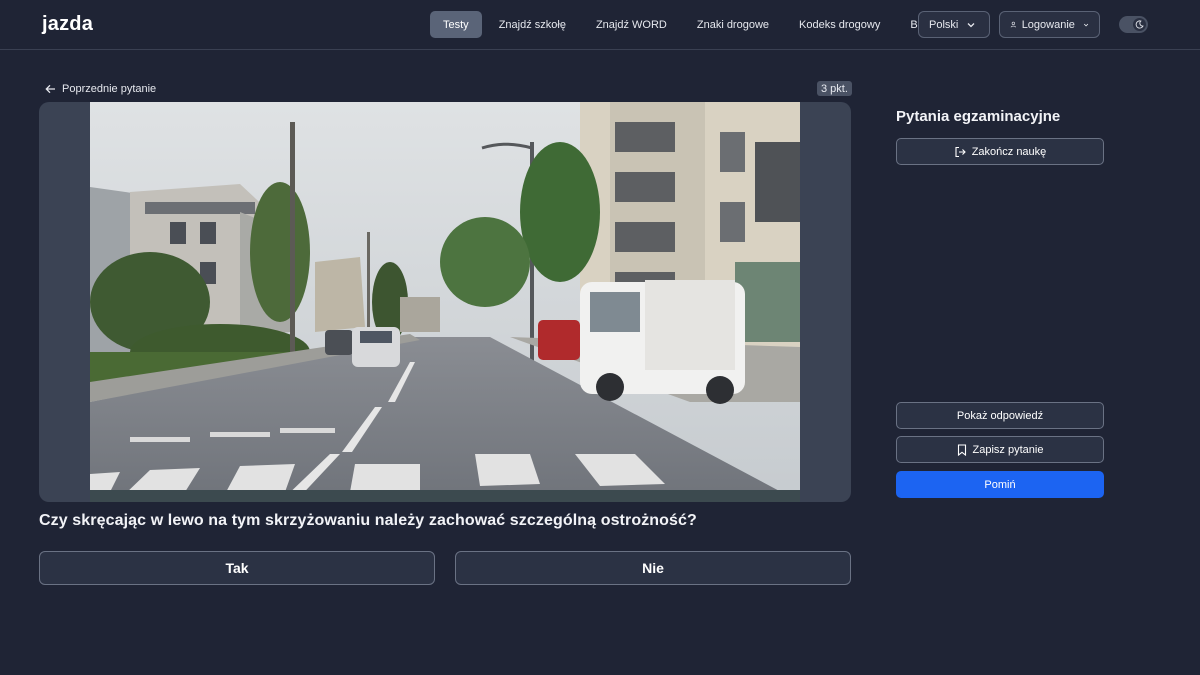  I want to click on arrow-left-icon, so click(50, 89).